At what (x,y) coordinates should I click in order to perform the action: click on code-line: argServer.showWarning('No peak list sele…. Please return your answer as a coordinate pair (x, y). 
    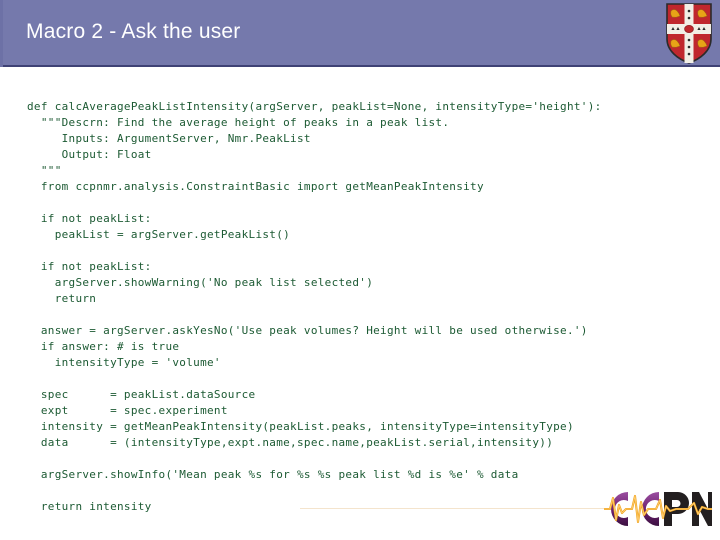
    Looking at the image, I should click on (200, 282).